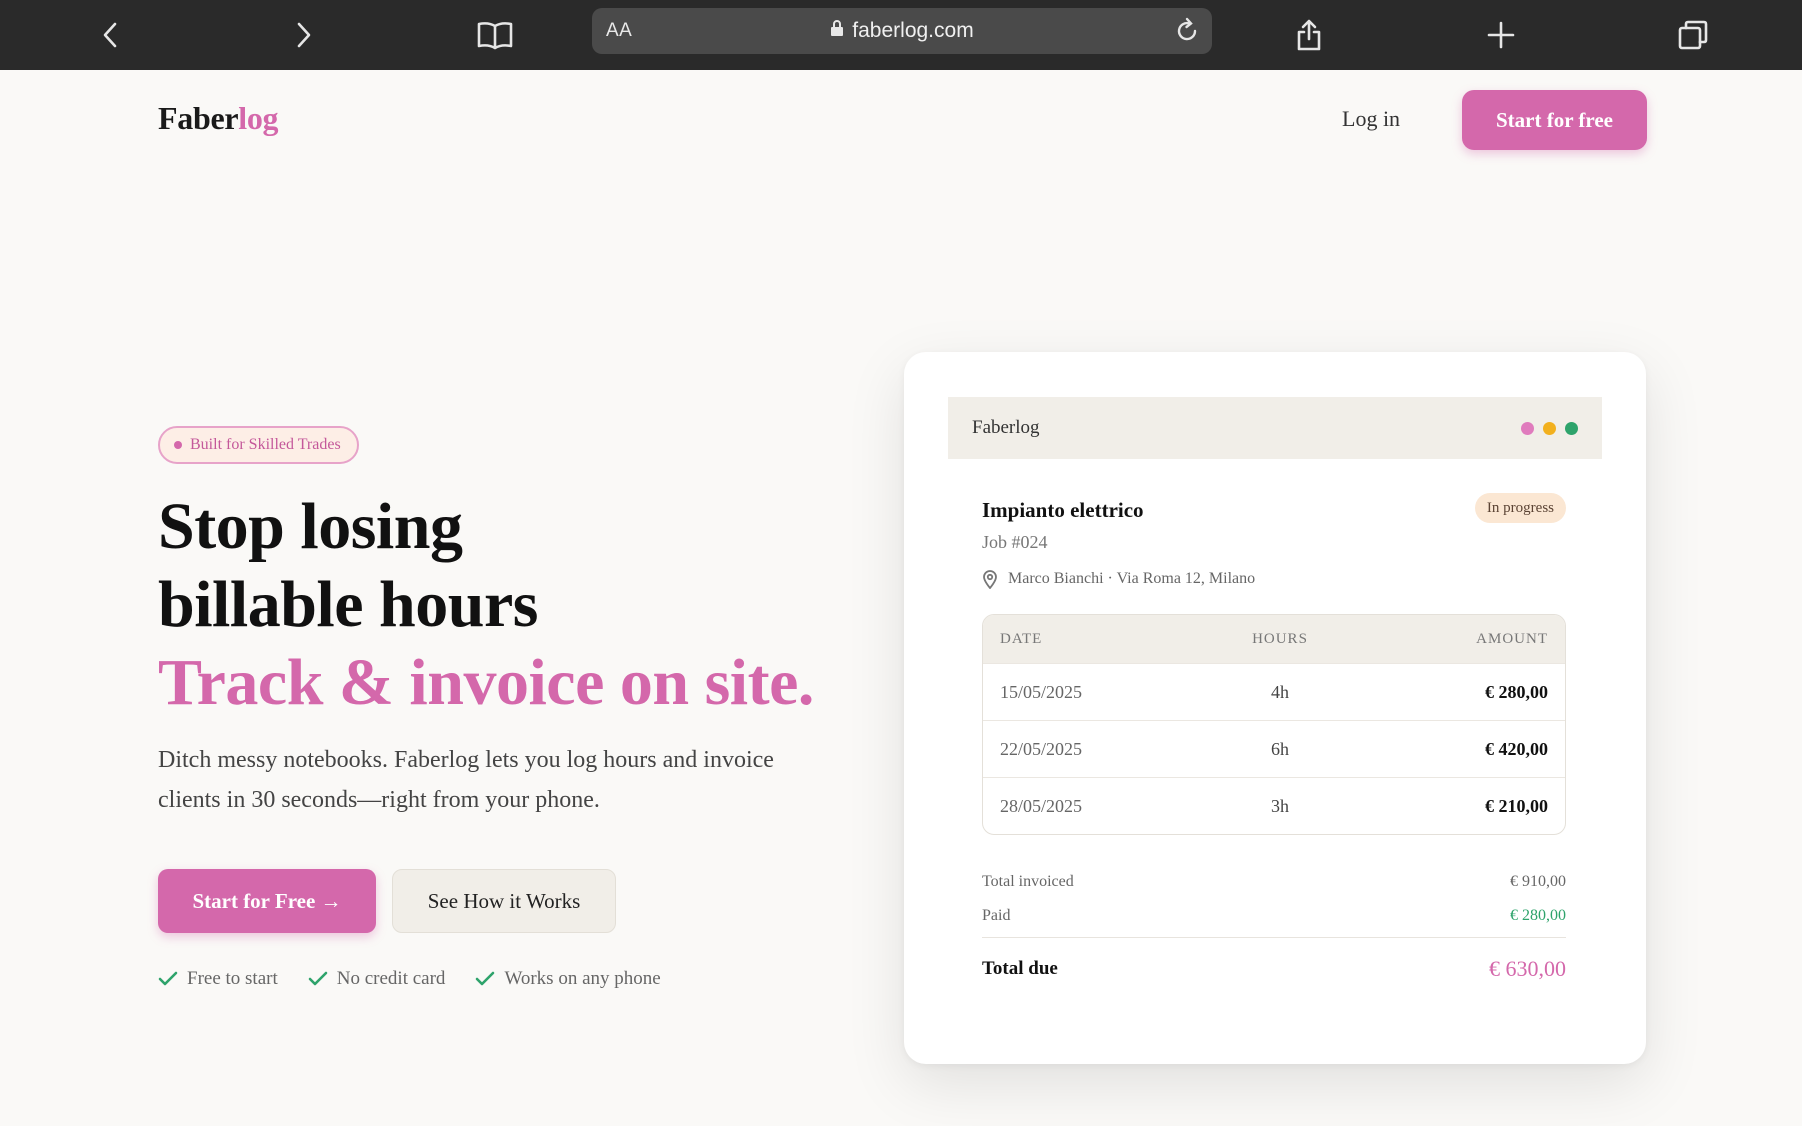  Describe the element at coordinates (1371, 119) in the screenshot. I see `login-link: Log in` at that location.